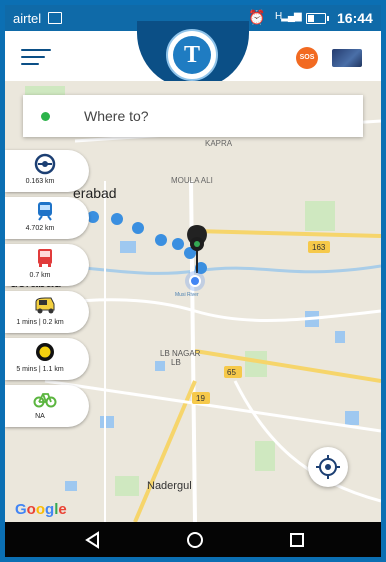  I want to click on mode-auto: 1 mins | 0.2 km, so click(47, 312).